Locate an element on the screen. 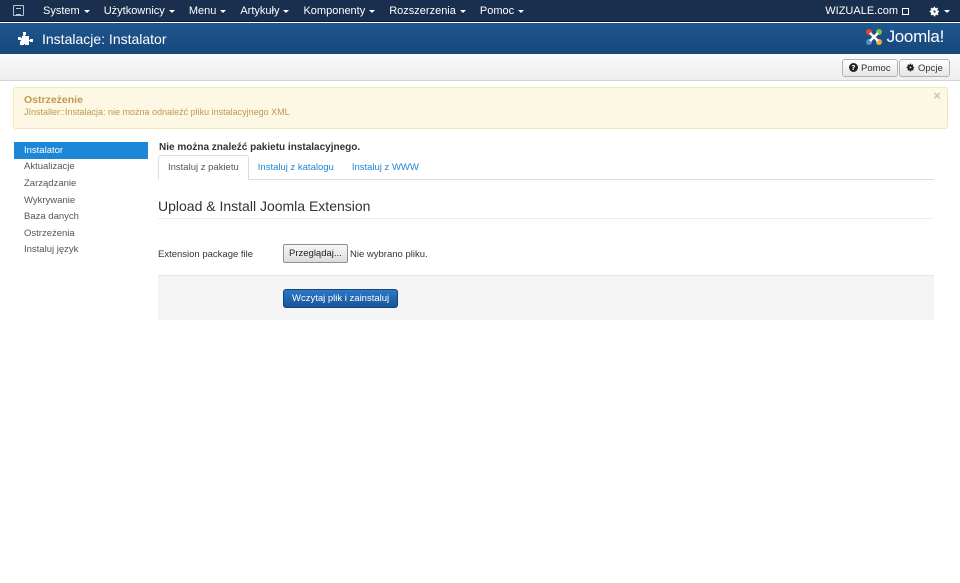 The width and height of the screenshot is (960, 583). page-title: Instalacje: Instalator is located at coordinates (104, 38).